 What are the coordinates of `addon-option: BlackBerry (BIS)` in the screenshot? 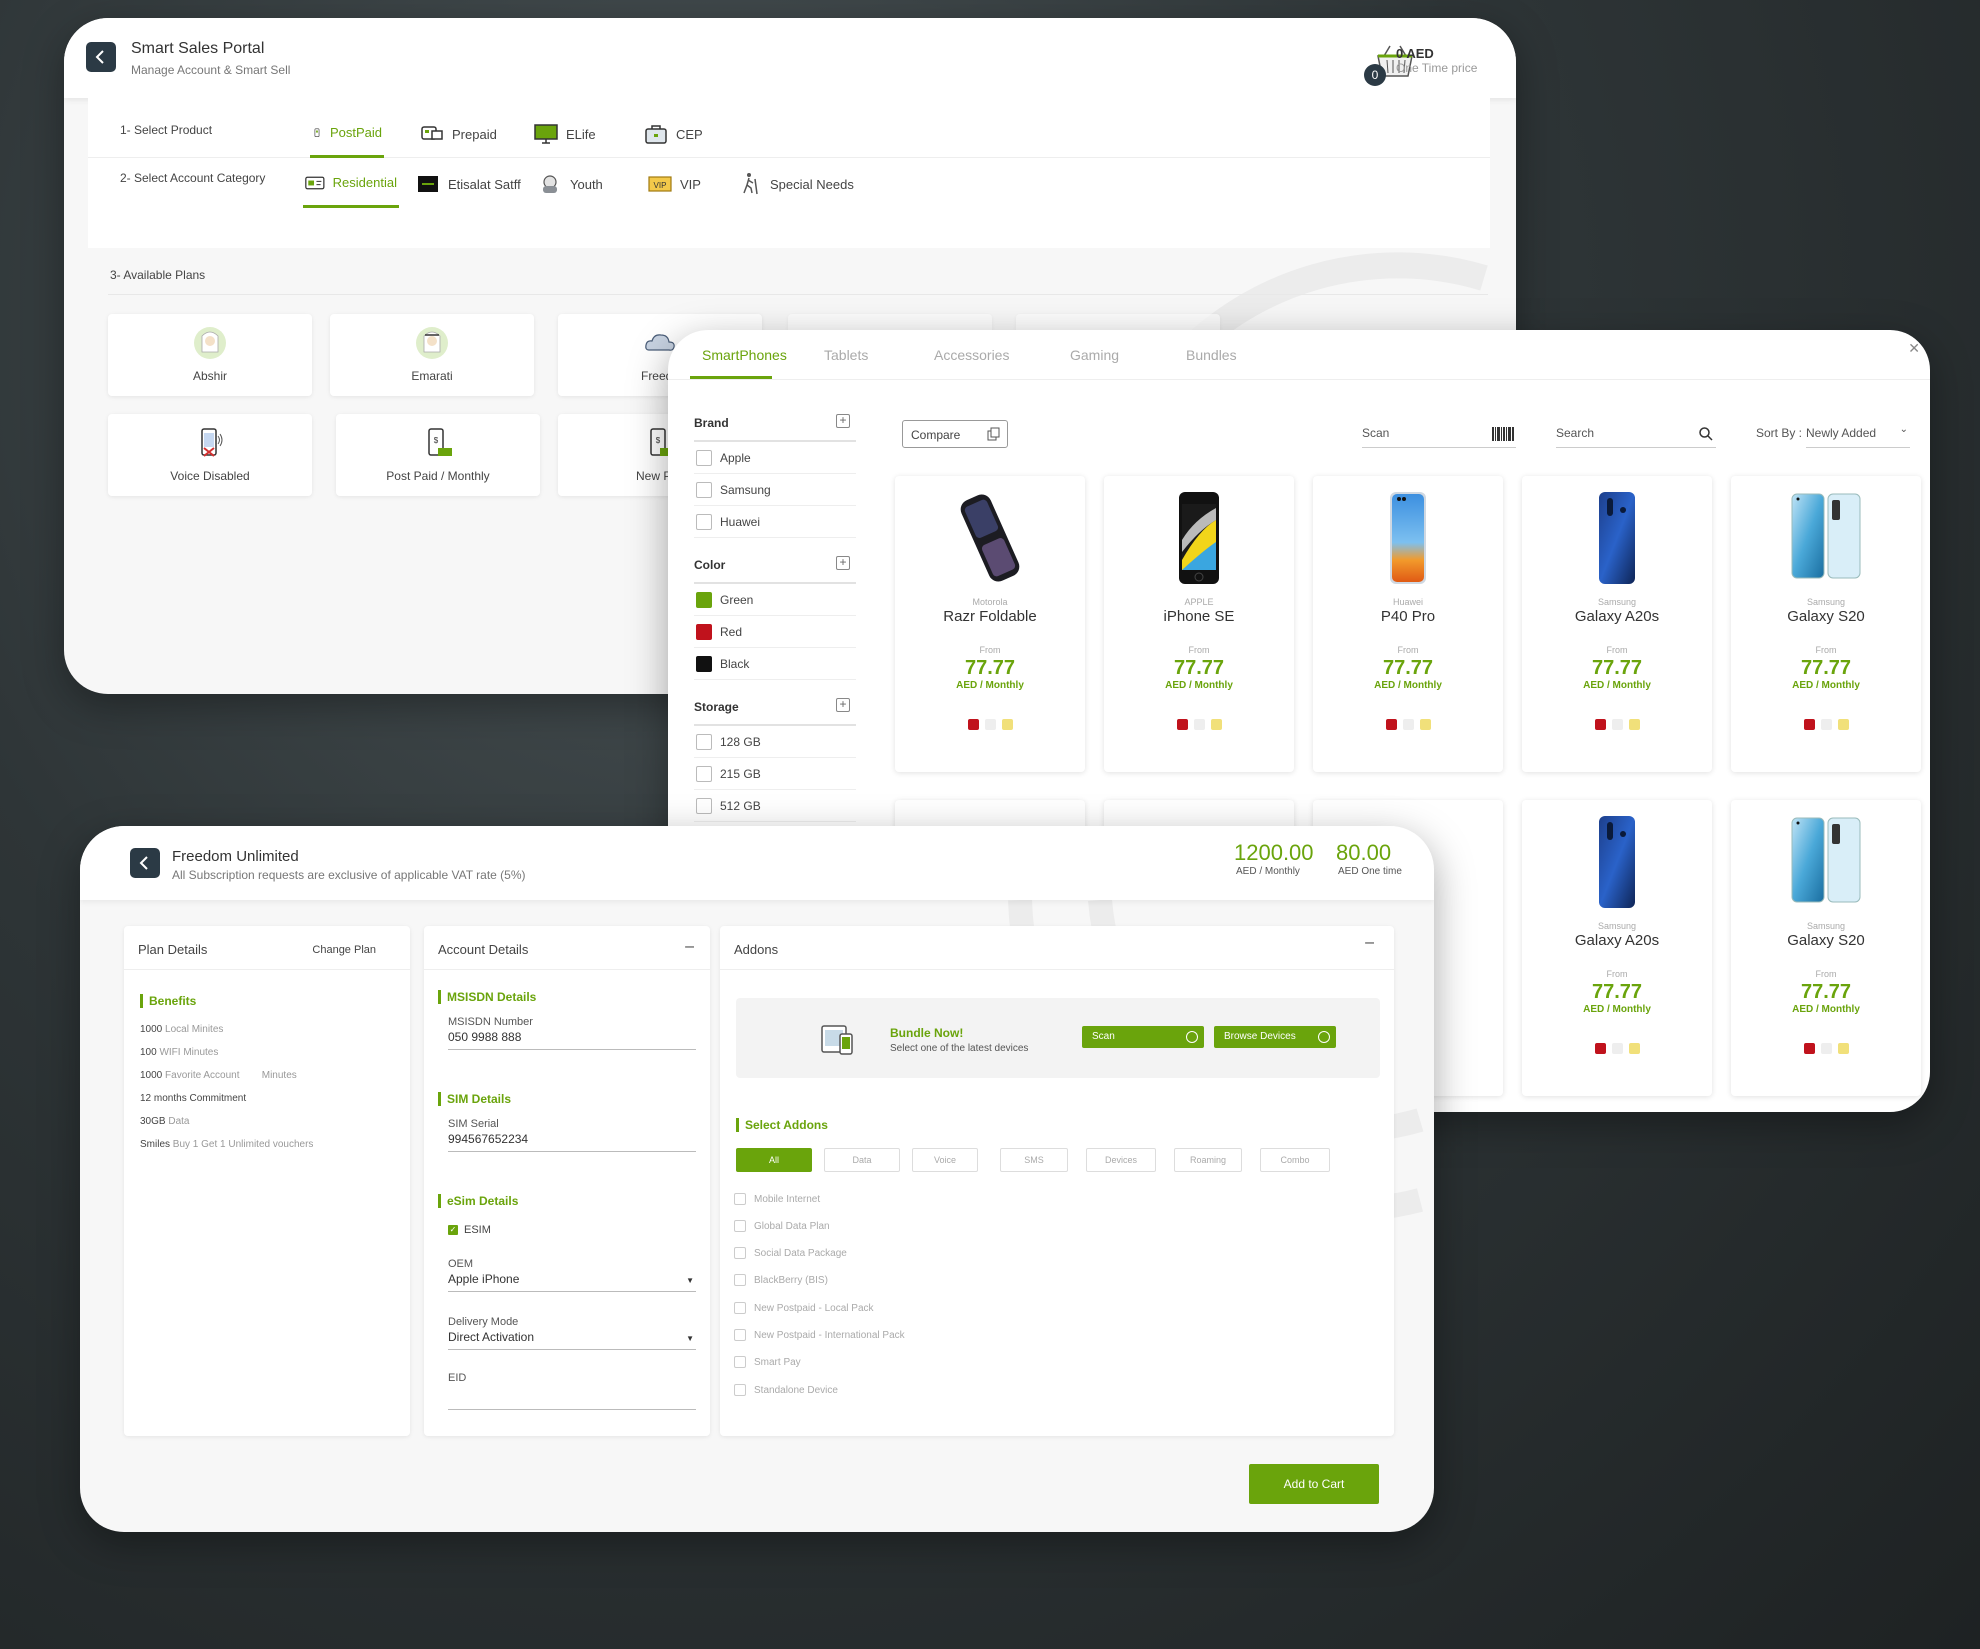 It's located at (781, 1280).